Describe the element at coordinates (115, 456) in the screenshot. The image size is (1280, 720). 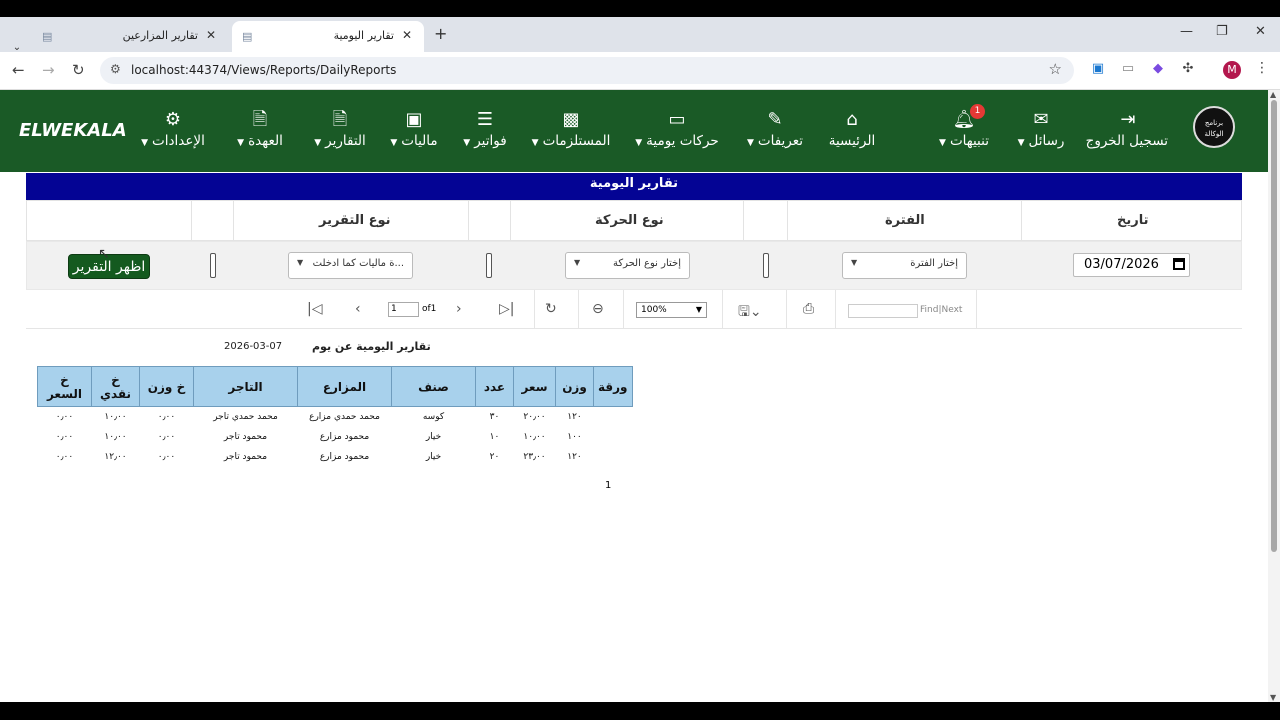
I see `cell: ١٢٫٠٠` at that location.